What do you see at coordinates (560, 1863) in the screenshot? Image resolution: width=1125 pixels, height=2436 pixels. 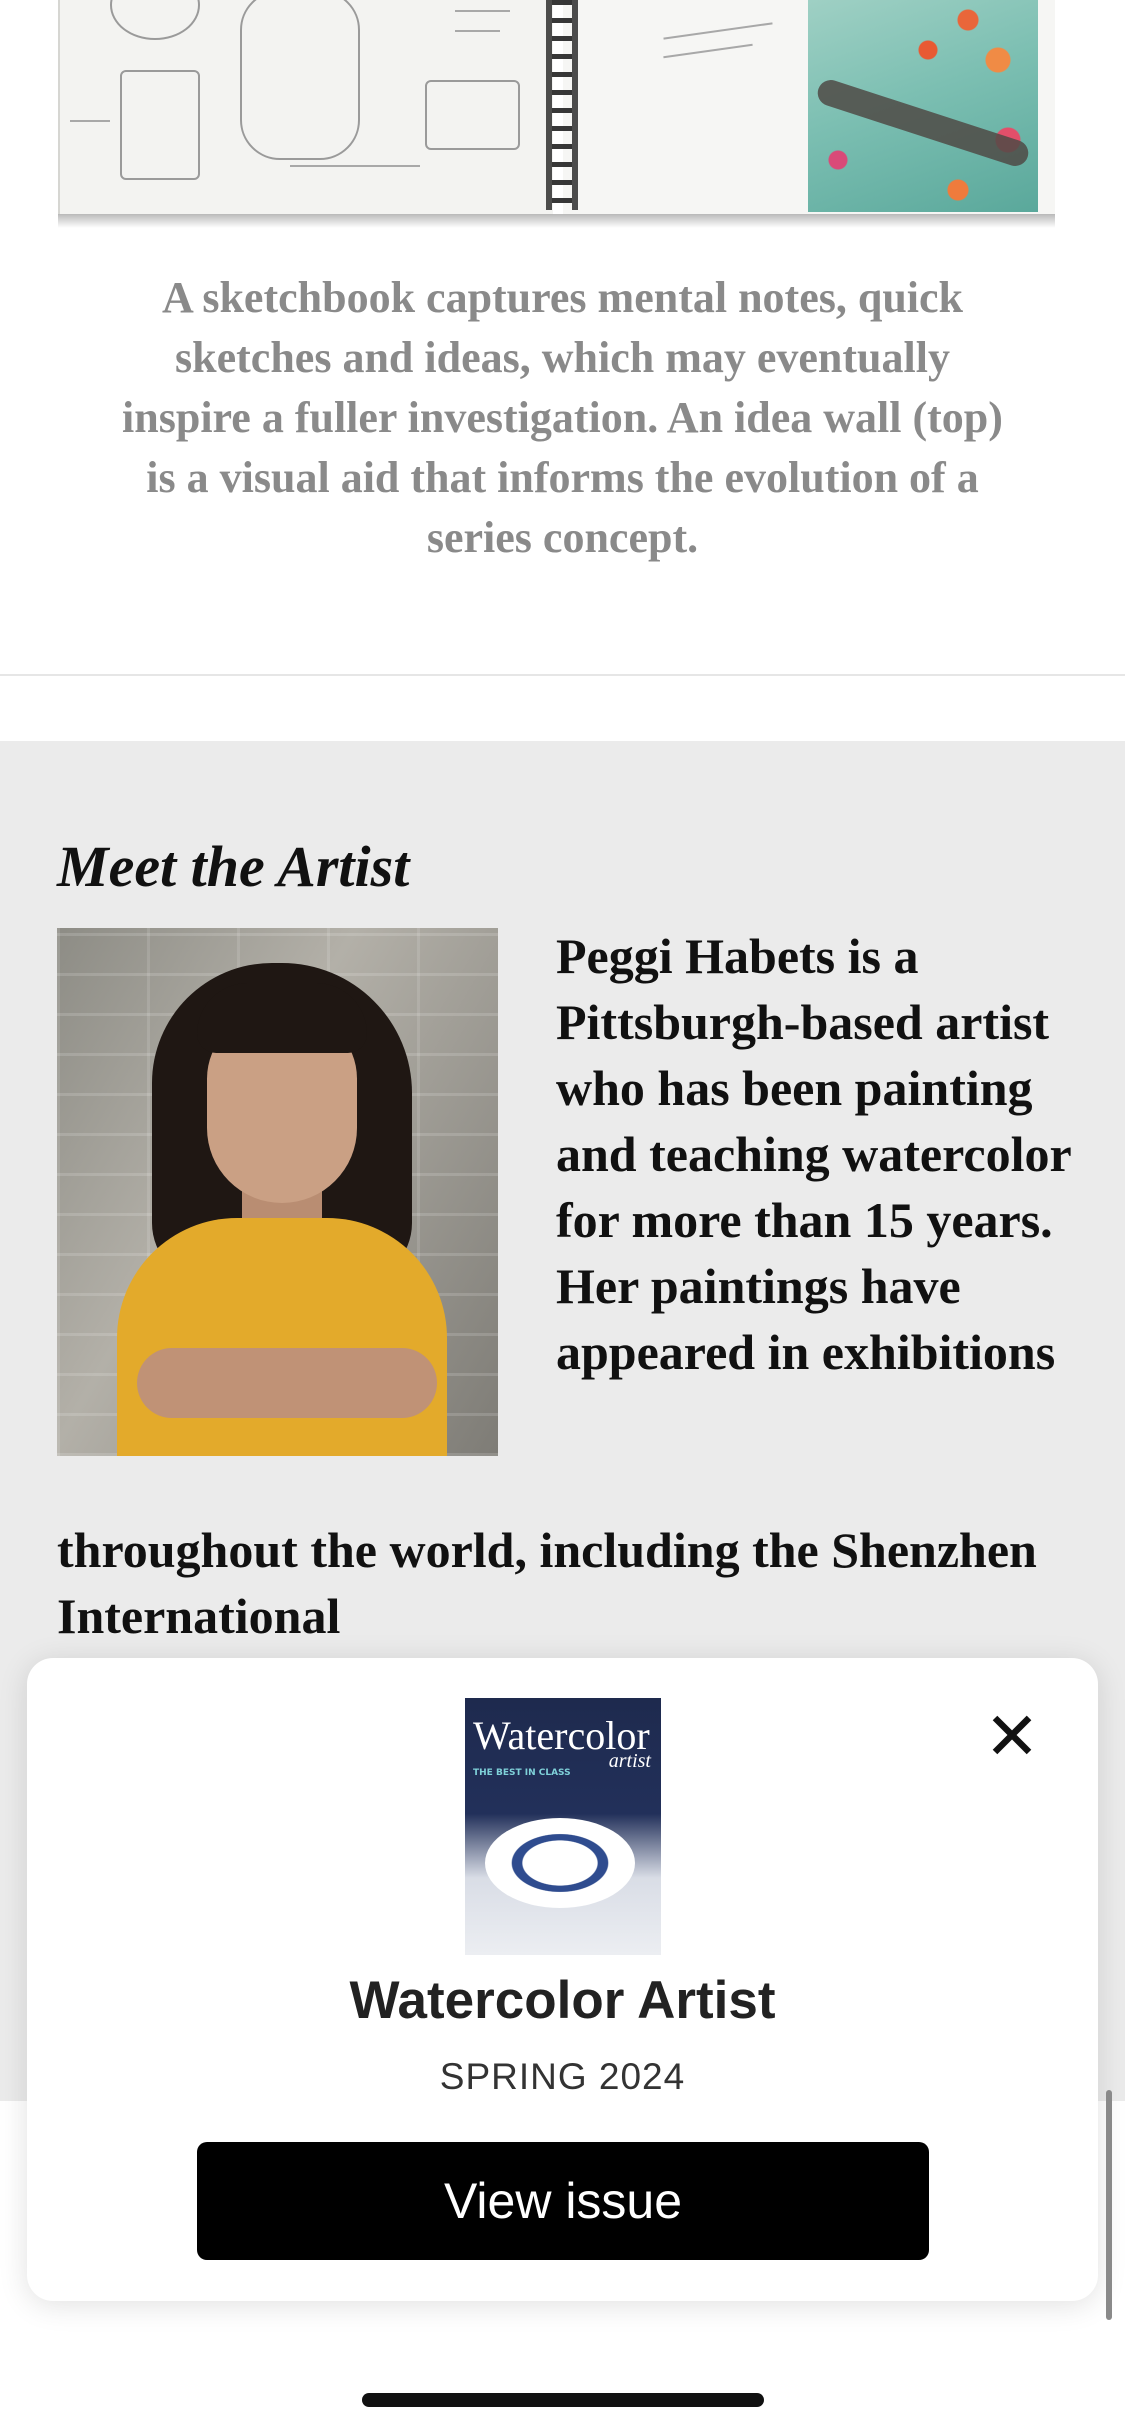 I see `teapot-illustration` at bounding box center [560, 1863].